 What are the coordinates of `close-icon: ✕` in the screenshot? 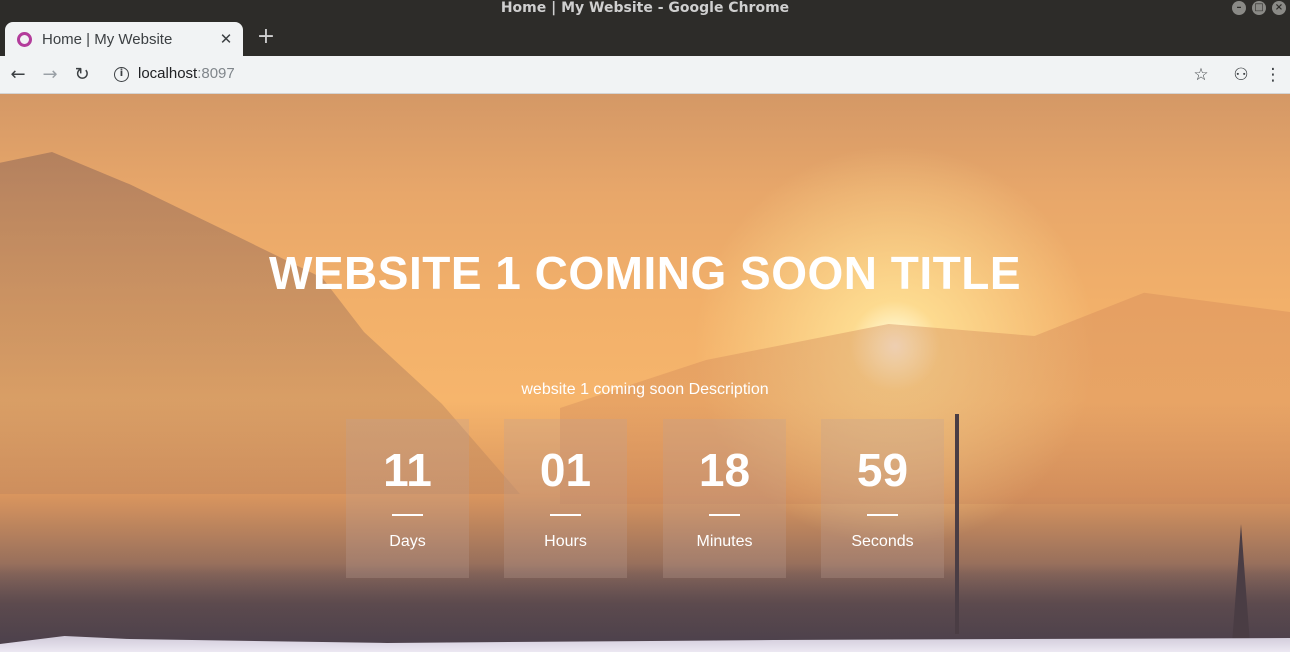 It's located at (226, 39).